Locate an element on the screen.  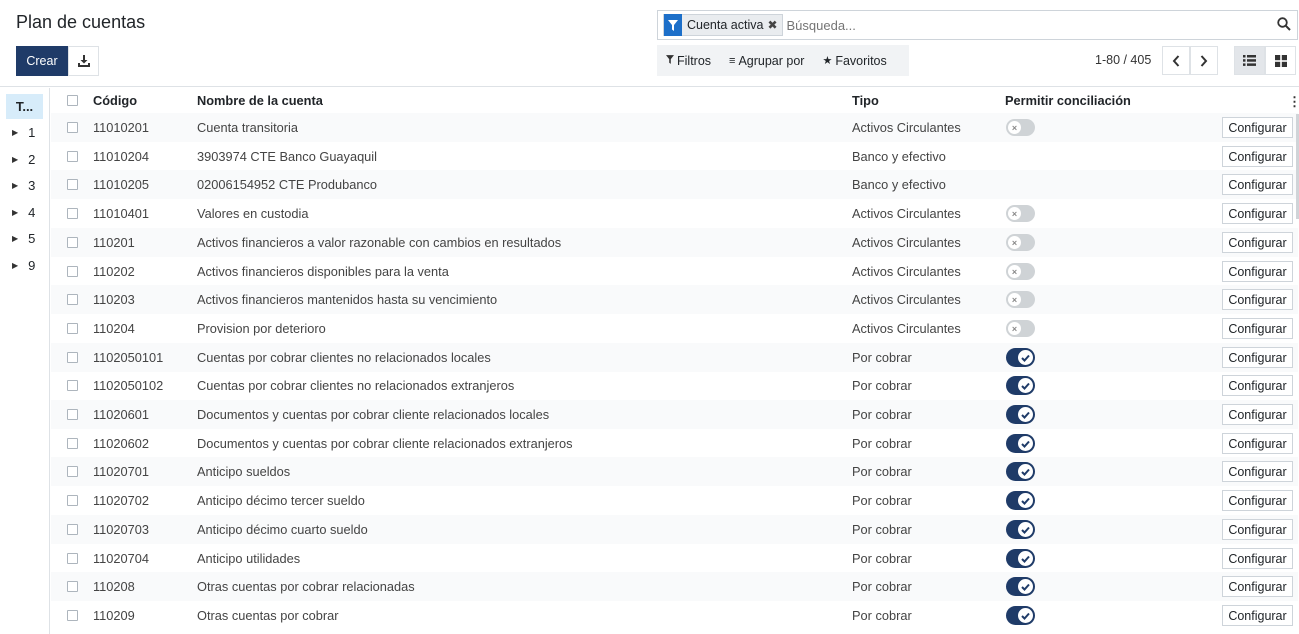
pager-previous-button is located at coordinates (1176, 60).